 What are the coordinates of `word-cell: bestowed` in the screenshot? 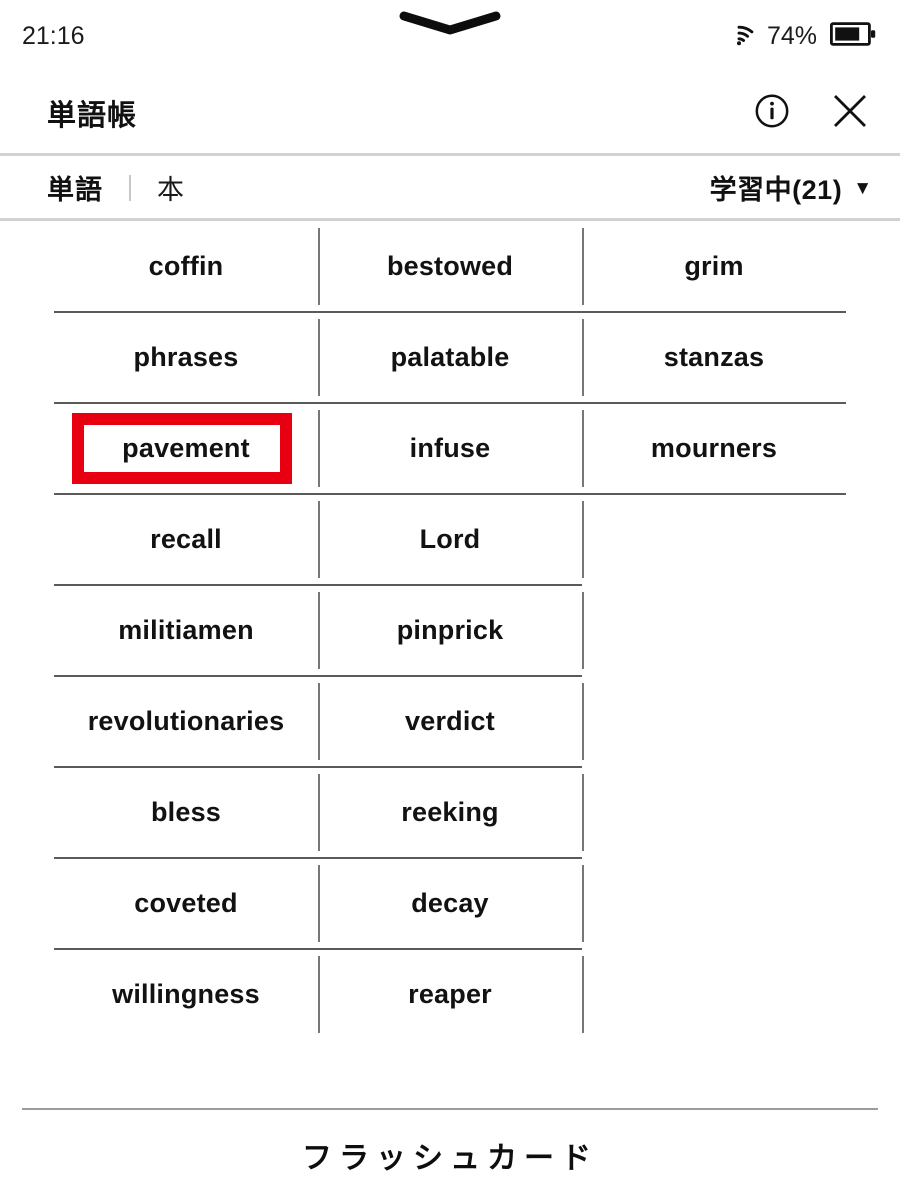 It's located at (450, 266).